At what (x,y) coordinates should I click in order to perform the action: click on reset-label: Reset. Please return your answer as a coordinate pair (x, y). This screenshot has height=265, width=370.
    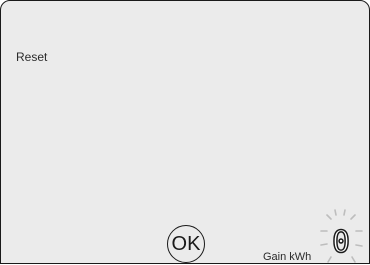
    Looking at the image, I should click on (32, 57).